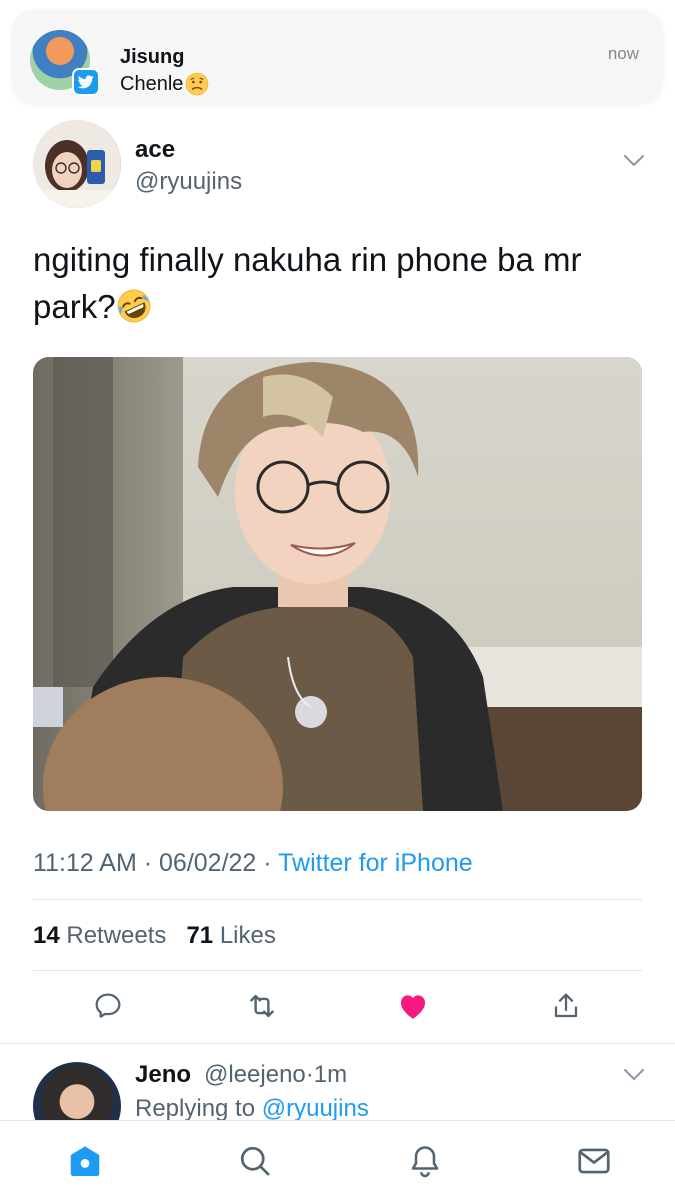 Image resolution: width=675 pixels, height=1200 pixels. I want to click on reply-meta: @leejeno·1m, so click(275, 1075).